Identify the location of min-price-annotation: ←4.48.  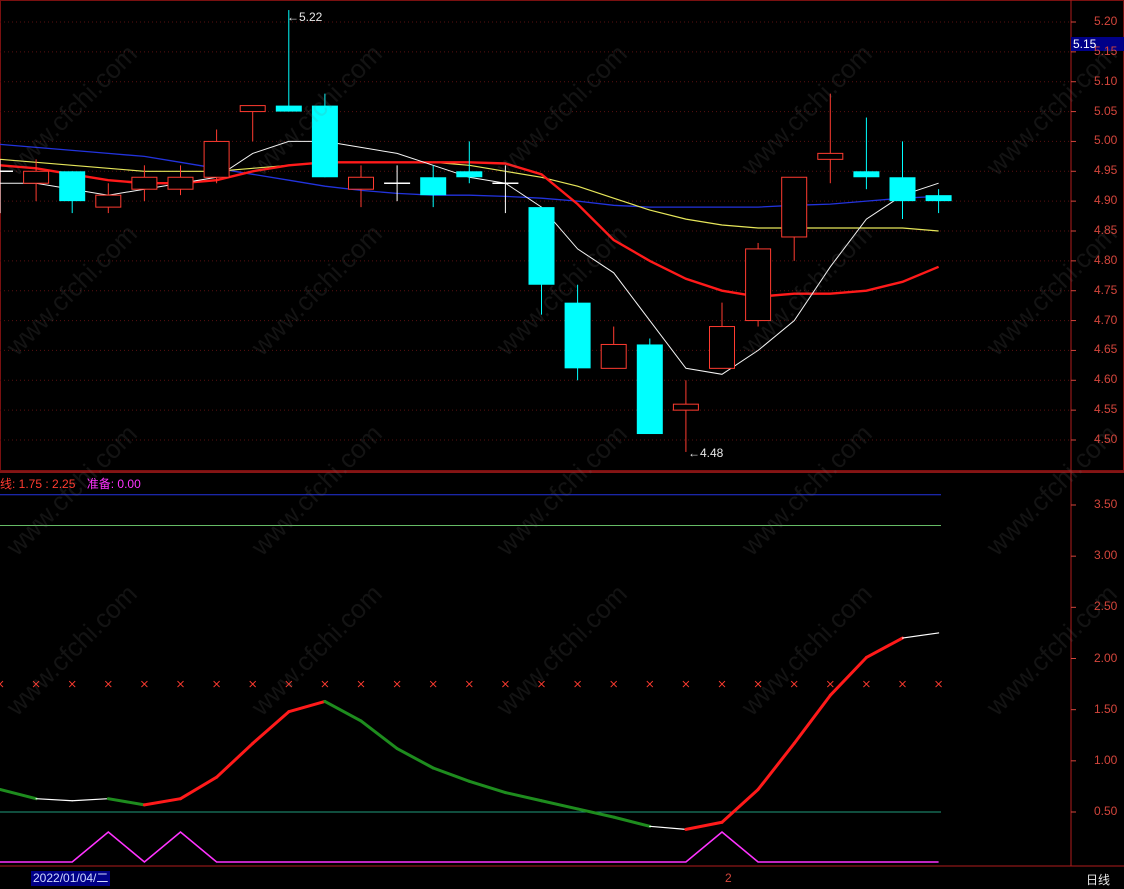
(705, 453).